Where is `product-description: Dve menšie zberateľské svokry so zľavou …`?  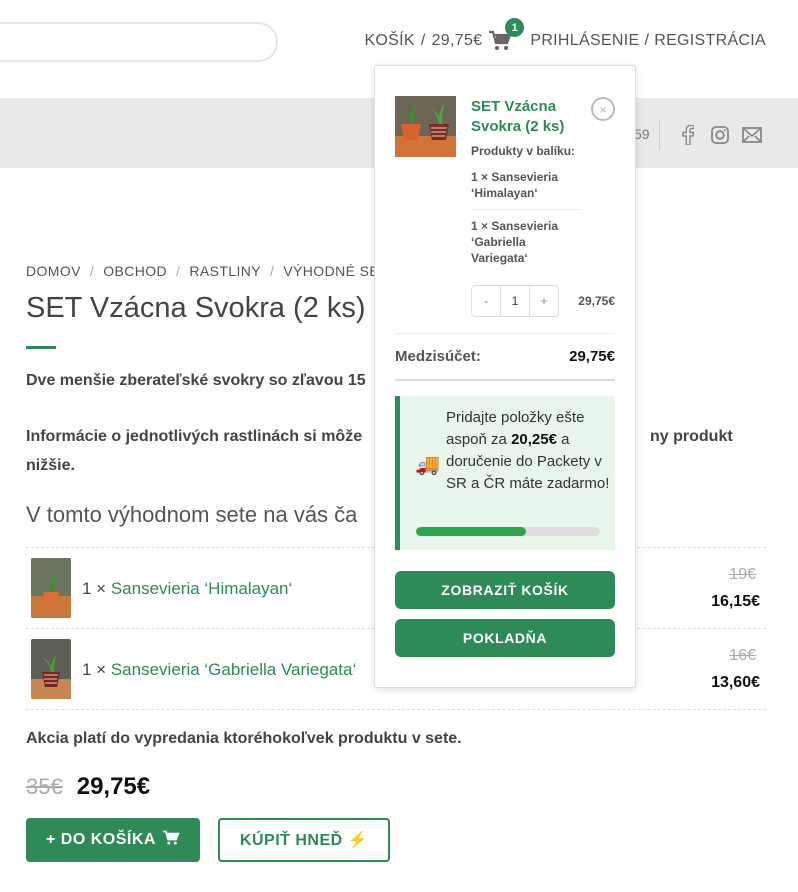 product-description: Dve menšie zberateľské svokry so zľavou … is located at coordinates (196, 380).